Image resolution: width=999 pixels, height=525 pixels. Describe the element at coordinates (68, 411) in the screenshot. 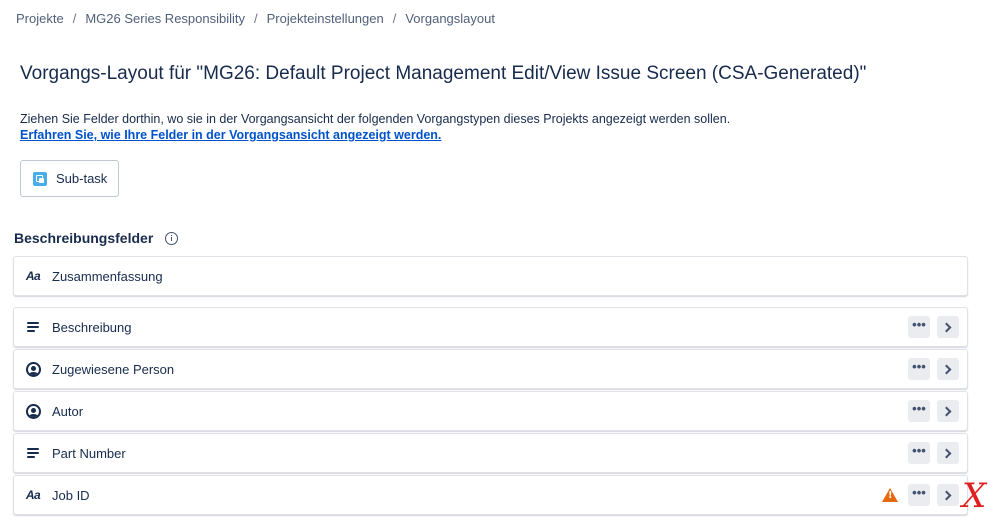

I see `field-label: Autor` at that location.